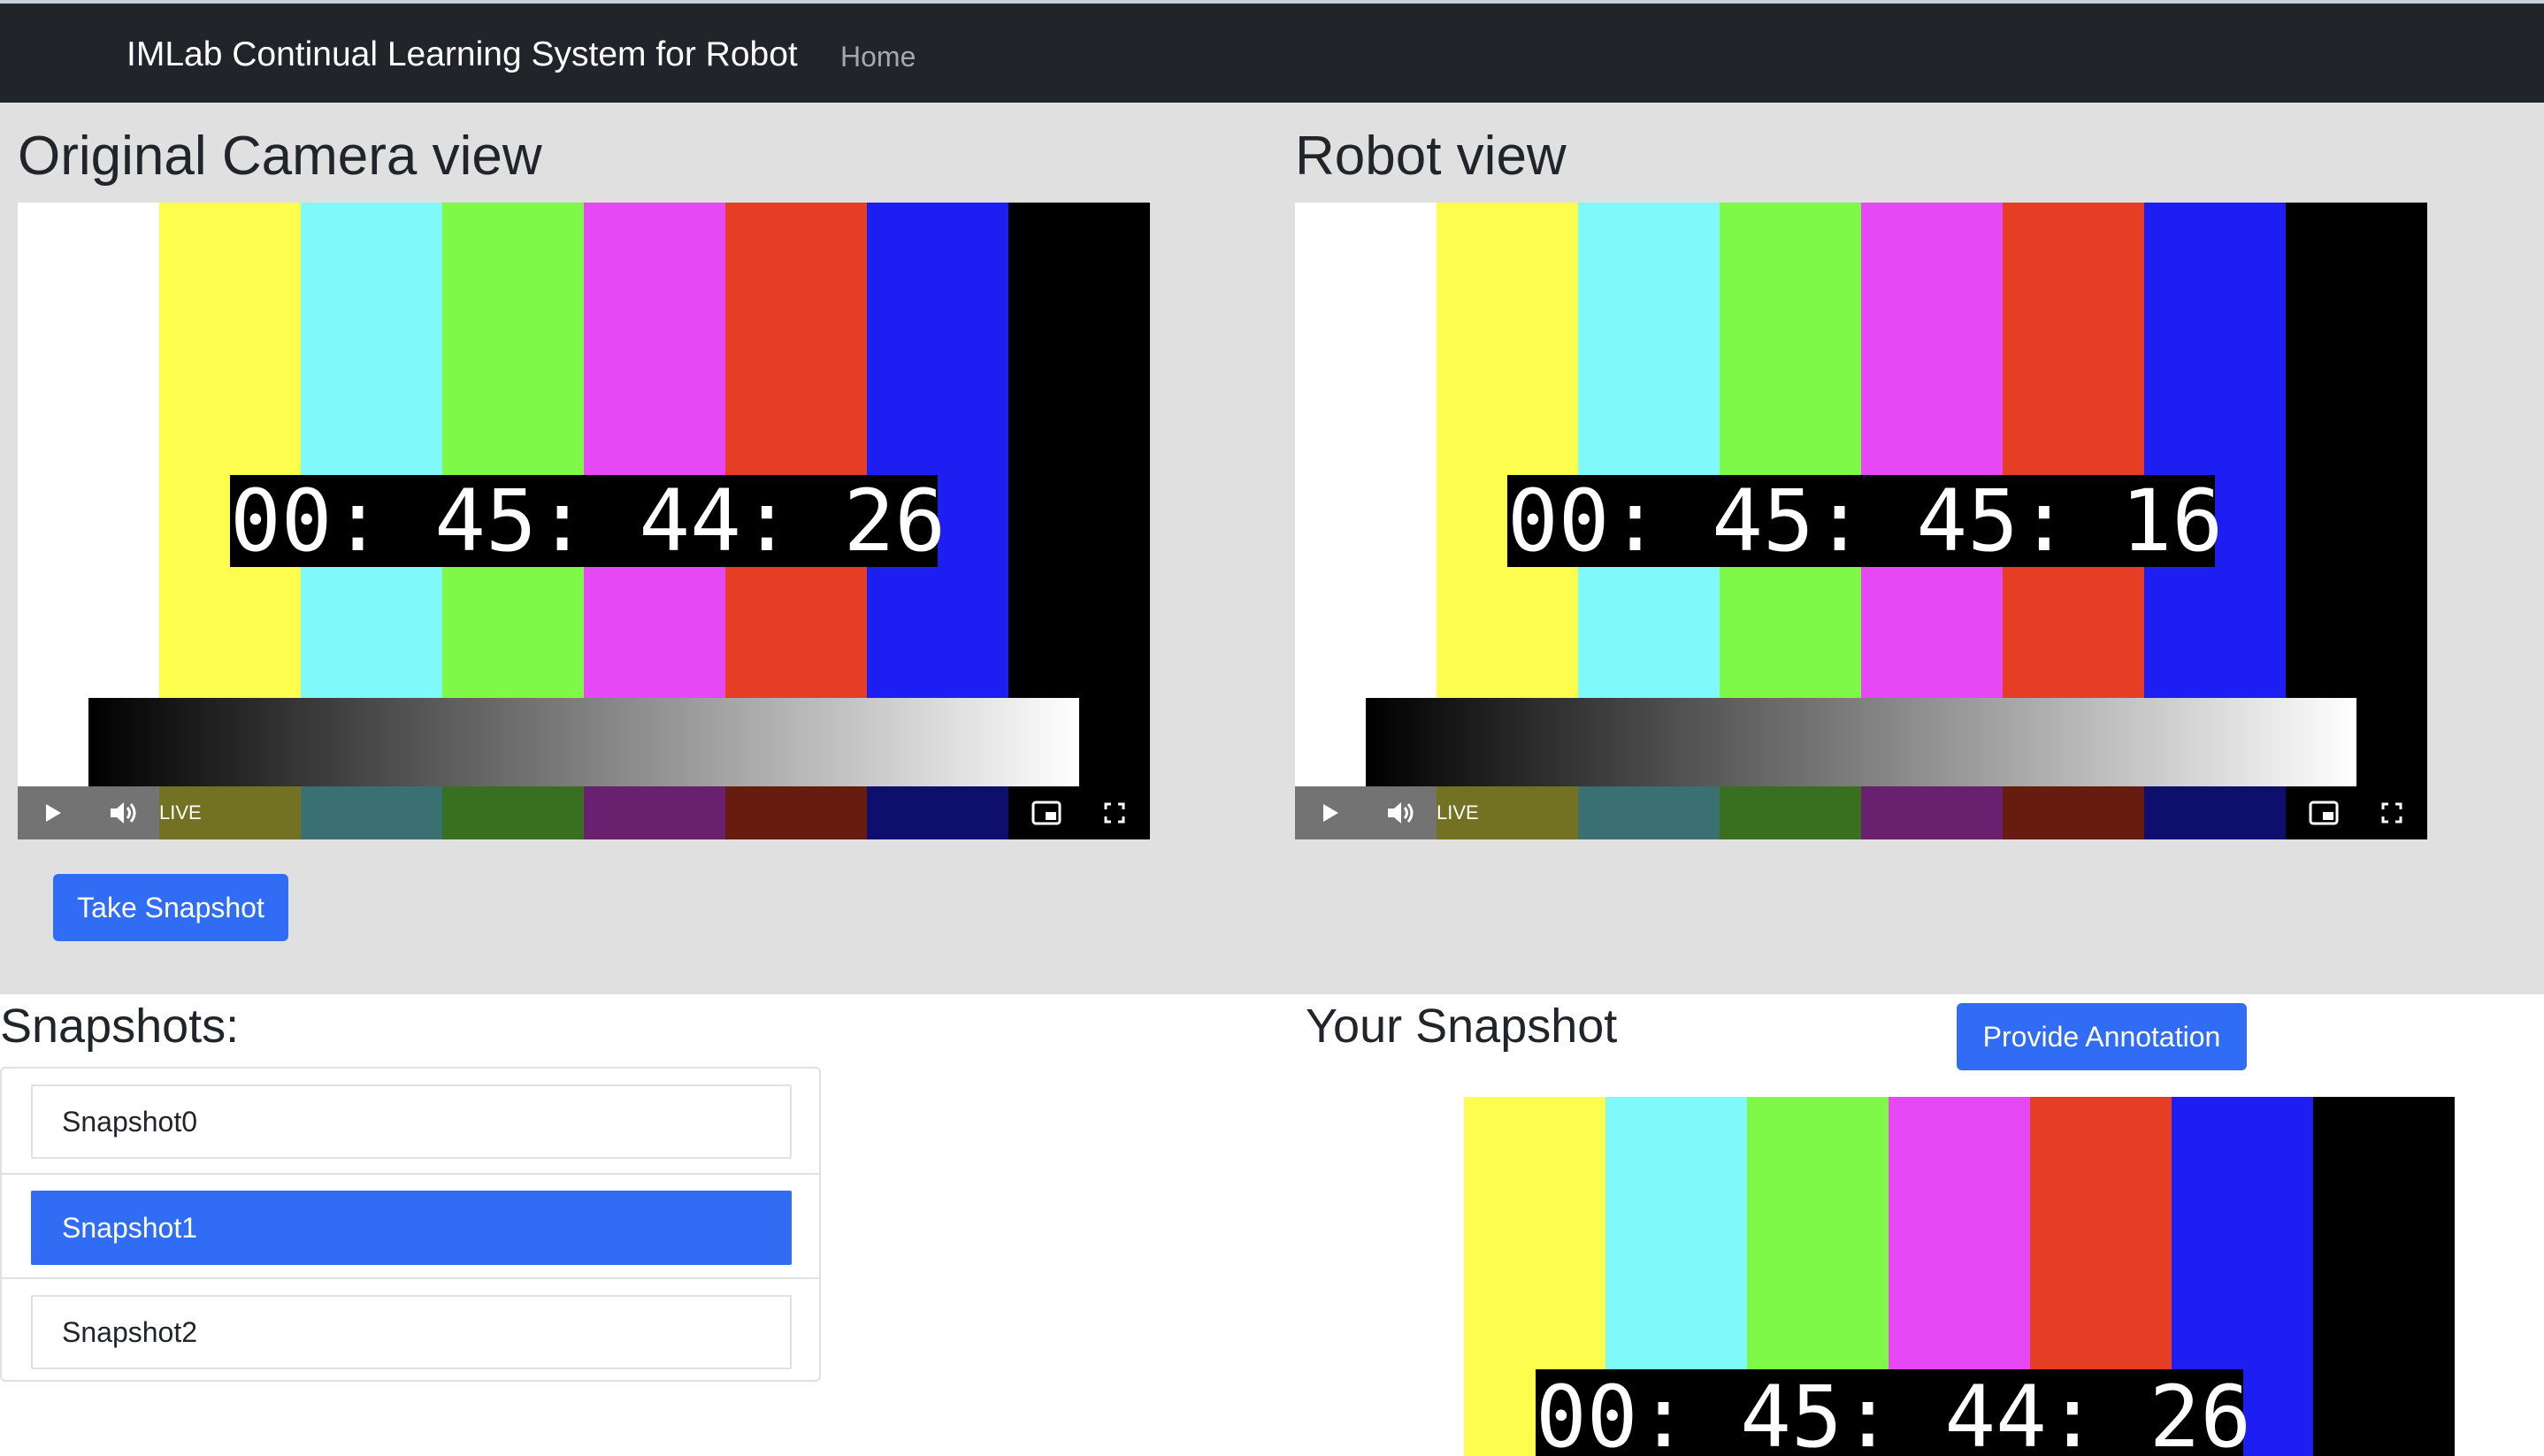 The image size is (2544, 1456). Describe the element at coordinates (1861, 742) in the screenshot. I see `robot-grayscale-gradient` at that location.